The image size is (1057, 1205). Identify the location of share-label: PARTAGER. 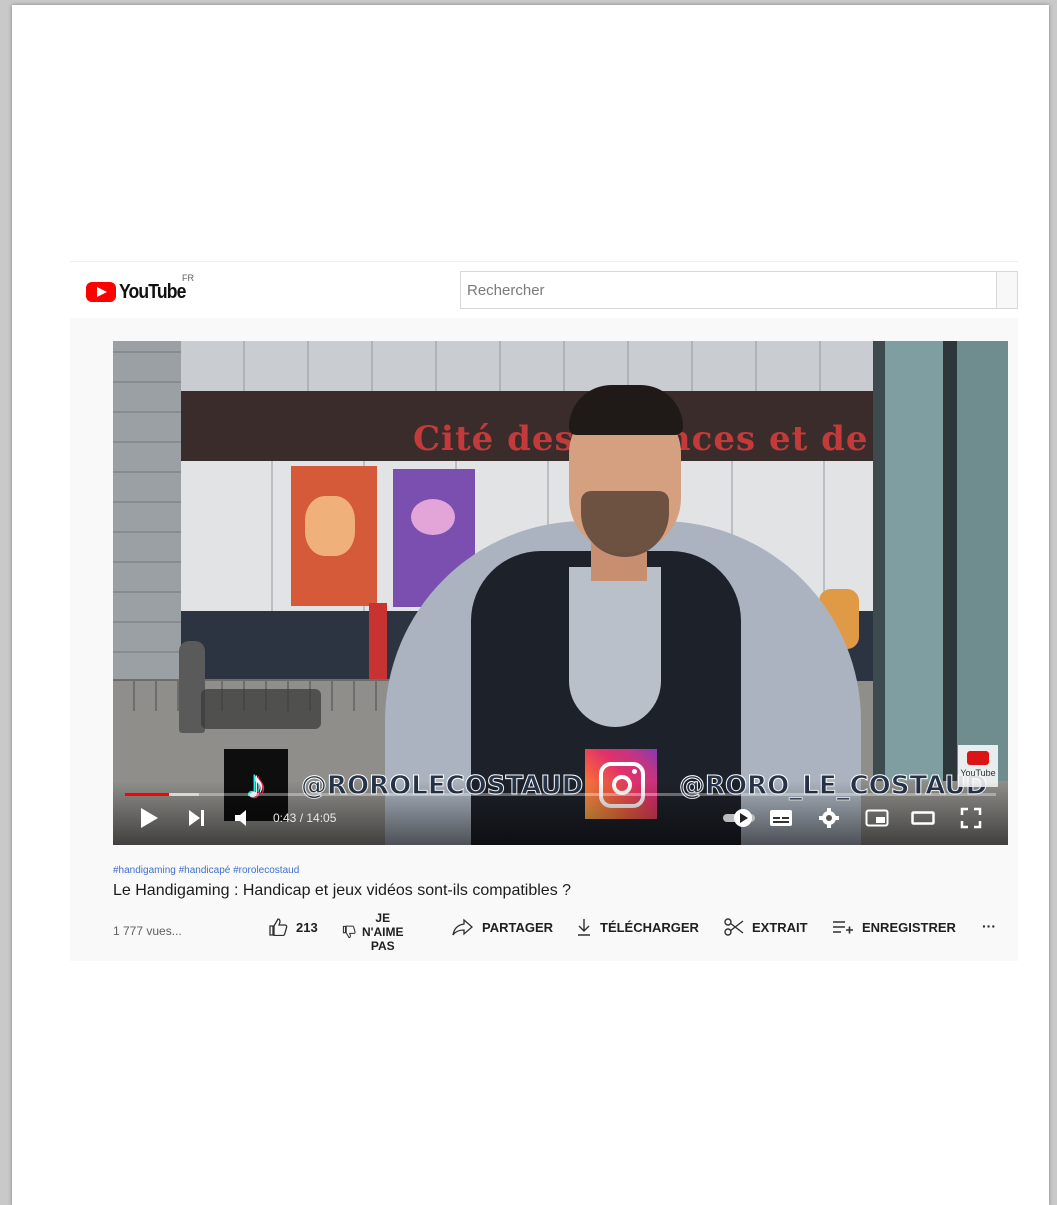
(518, 927).